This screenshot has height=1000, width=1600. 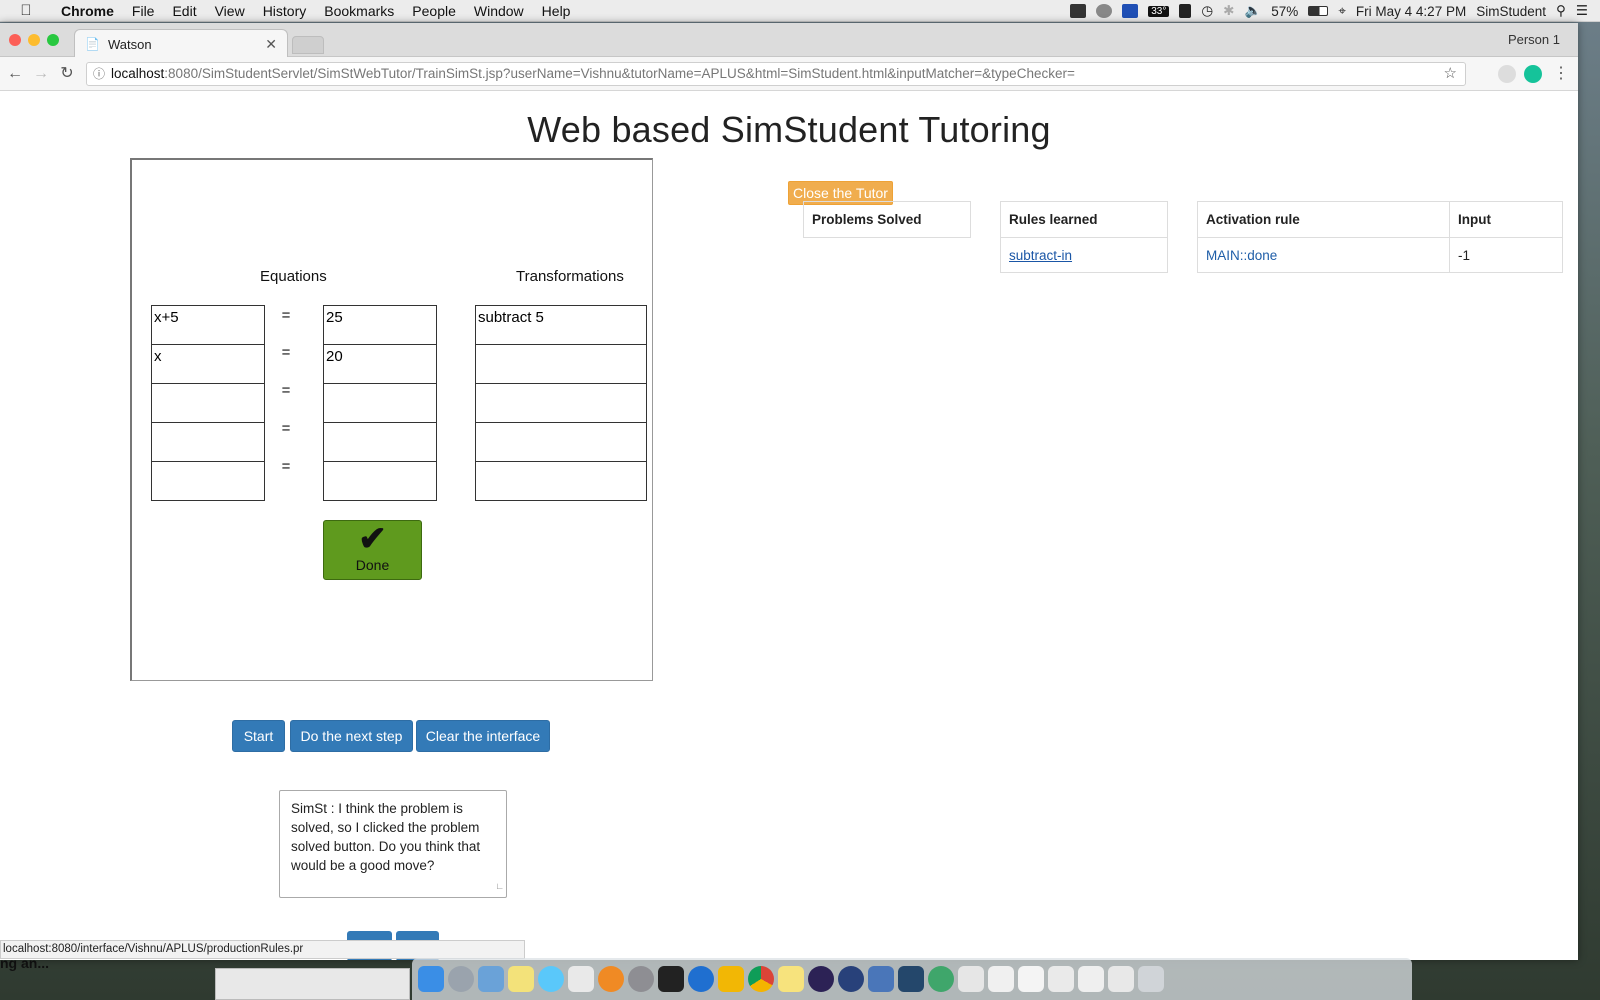 I want to click on activation-rule-link: MAIN::done, so click(x=1241, y=255).